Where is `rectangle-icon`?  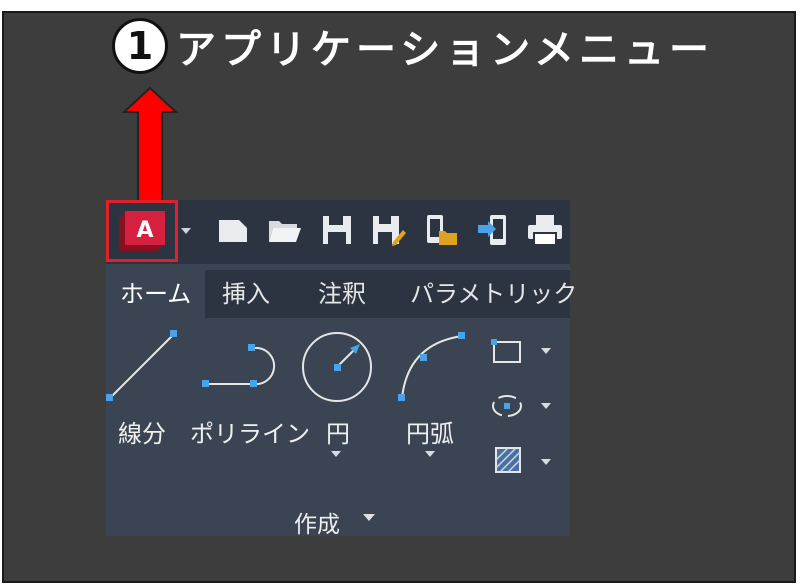 rectangle-icon is located at coordinates (507, 352).